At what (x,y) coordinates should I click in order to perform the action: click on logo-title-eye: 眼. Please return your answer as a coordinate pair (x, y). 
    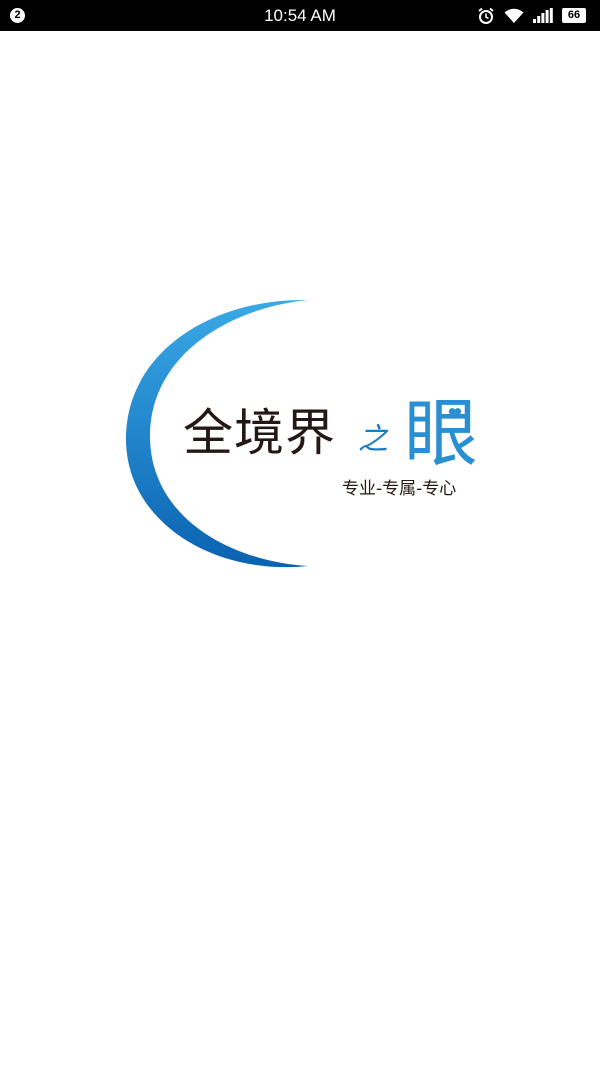
    Looking at the image, I should click on (441, 434).